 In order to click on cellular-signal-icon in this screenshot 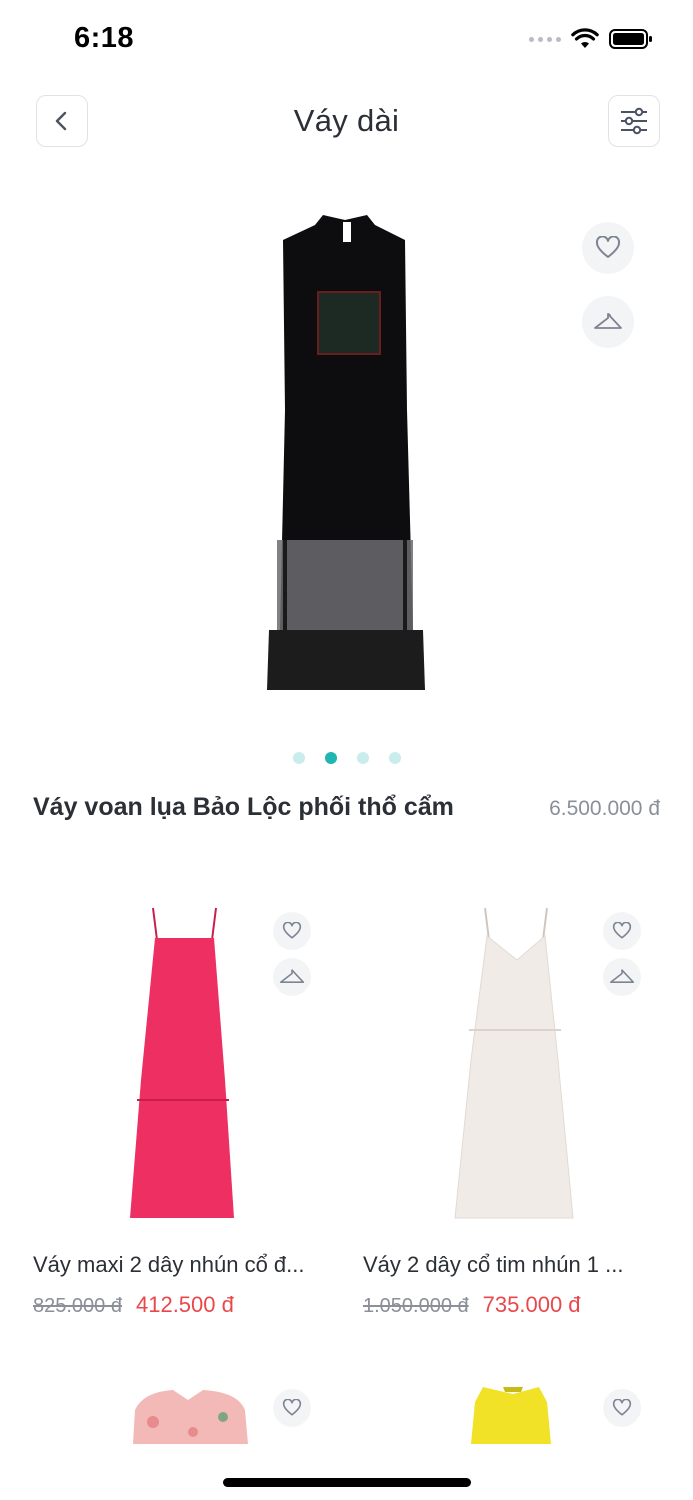, I will do `click(545, 39)`.